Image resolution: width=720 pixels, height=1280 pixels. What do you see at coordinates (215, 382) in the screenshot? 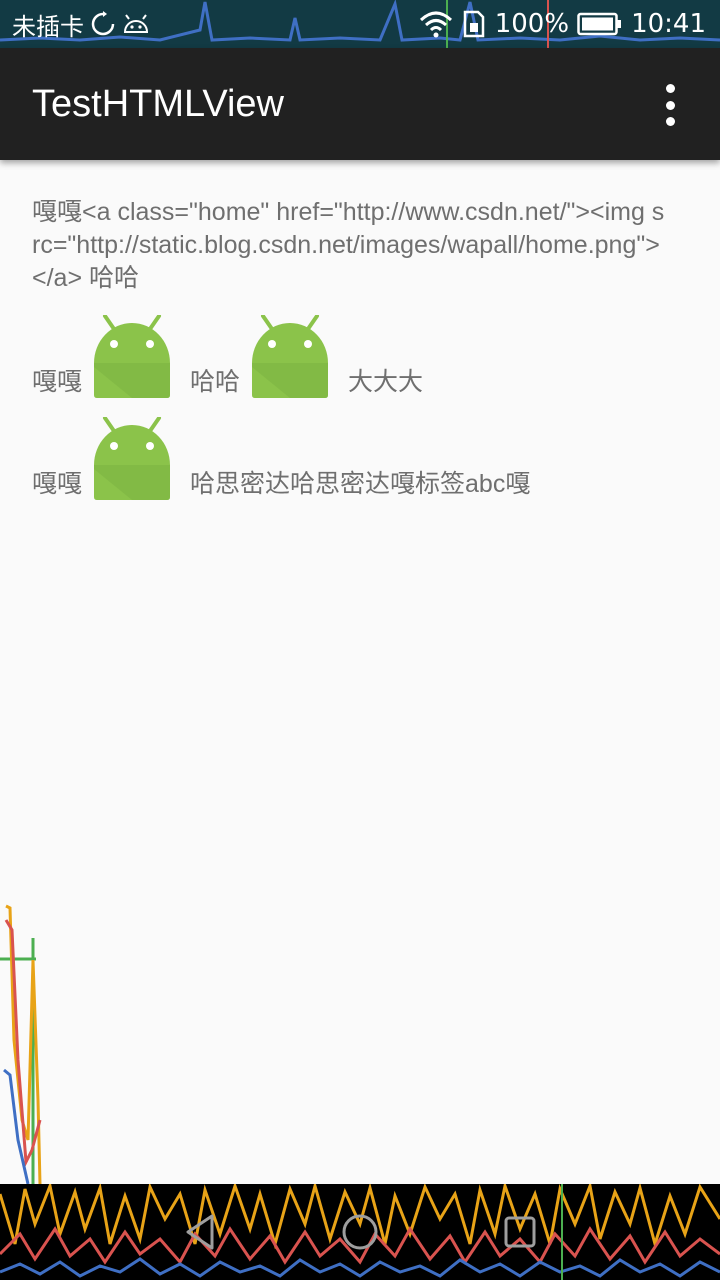
I see `text-segment: 哈哈` at bounding box center [215, 382].